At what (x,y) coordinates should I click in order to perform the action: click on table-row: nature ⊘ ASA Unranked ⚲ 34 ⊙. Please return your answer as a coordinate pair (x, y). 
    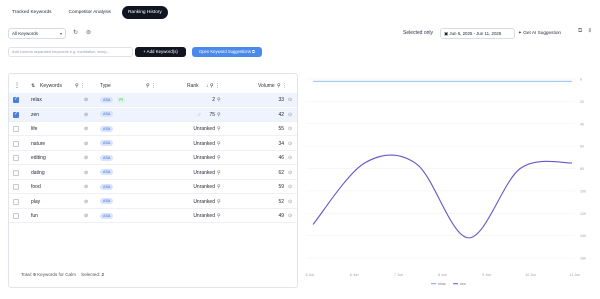
    Looking at the image, I should click on (153, 144).